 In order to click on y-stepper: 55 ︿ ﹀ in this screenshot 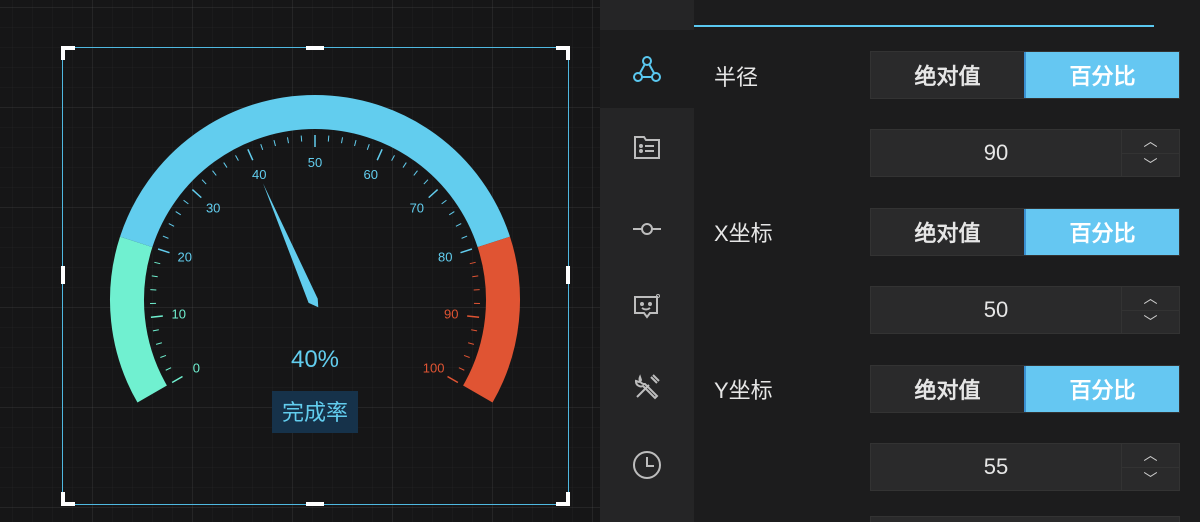, I will do `click(1025, 467)`.